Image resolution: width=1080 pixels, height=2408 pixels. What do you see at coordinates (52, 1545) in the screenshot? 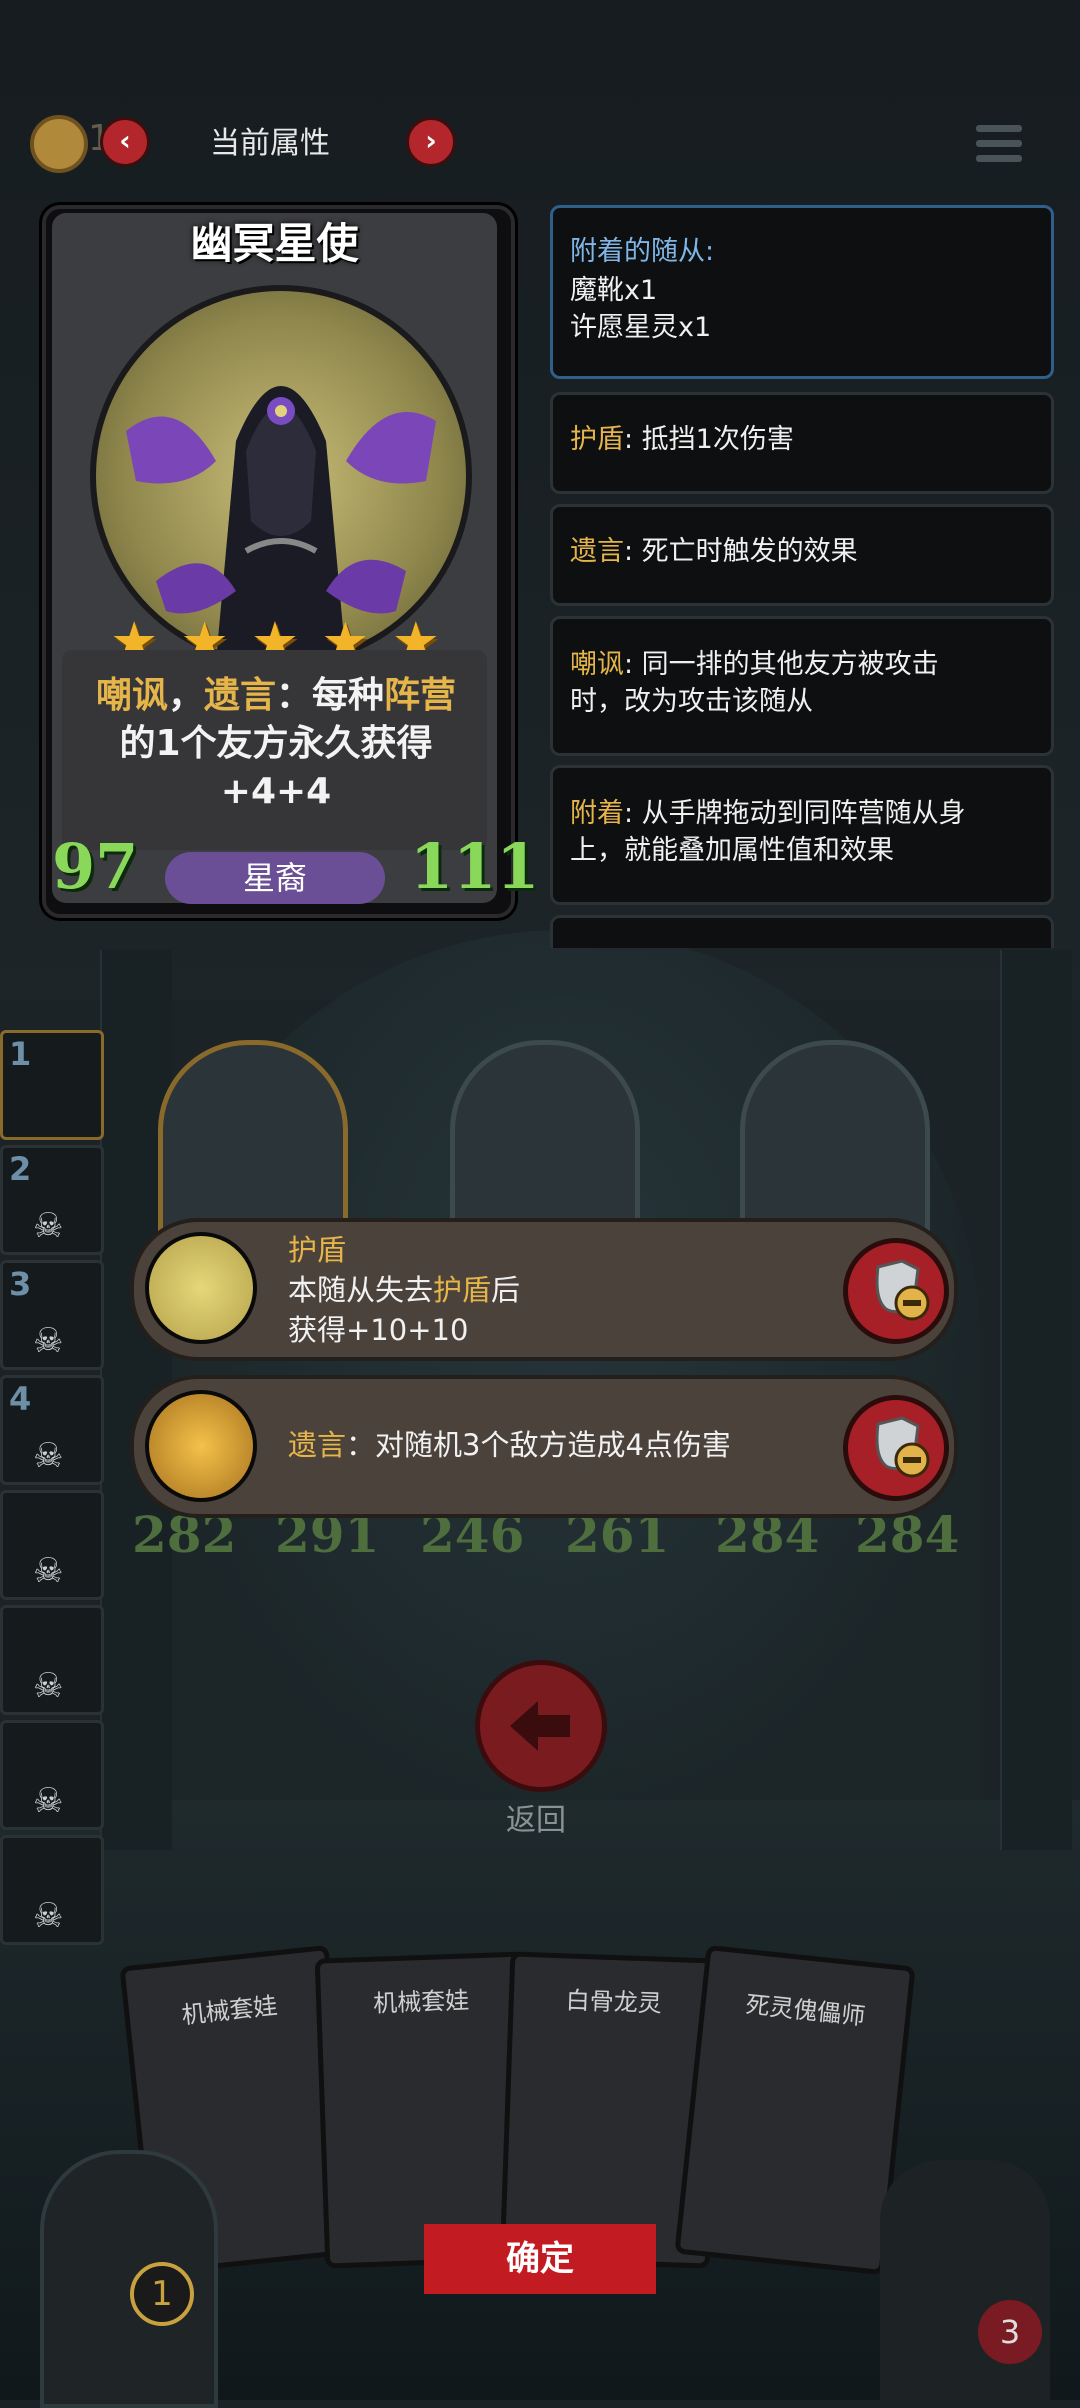
I see `team-slot-5: ☠` at bounding box center [52, 1545].